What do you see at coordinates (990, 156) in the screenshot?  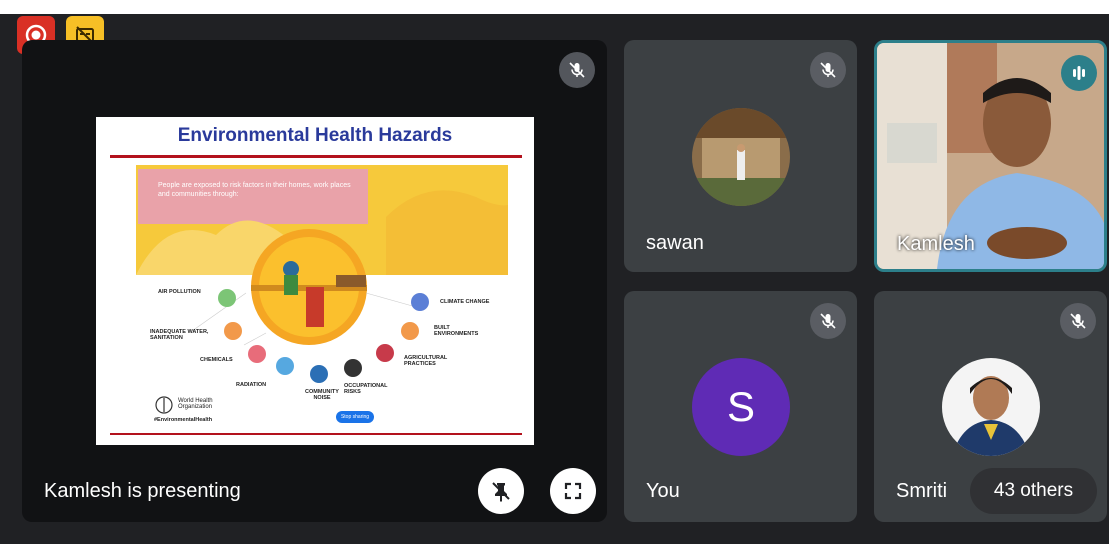 I see `participant-tile-kamlesh: Kamlesh` at bounding box center [990, 156].